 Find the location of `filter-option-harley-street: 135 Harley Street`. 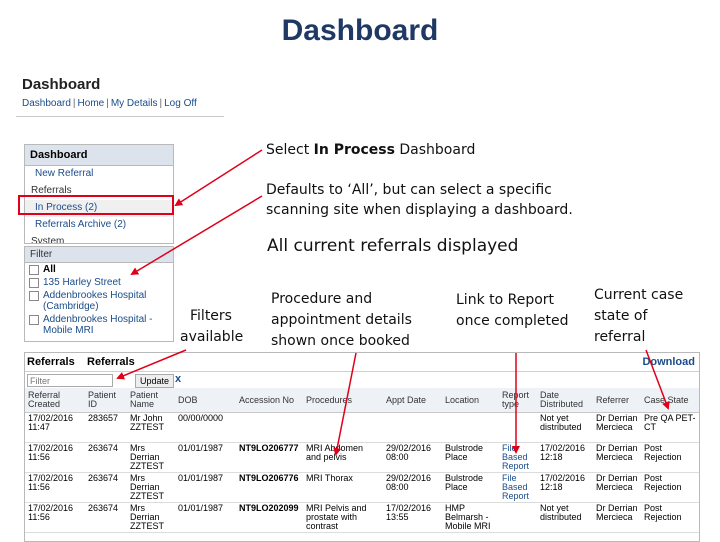

filter-option-harley-street: 135 Harley Street is located at coordinates (99, 282).